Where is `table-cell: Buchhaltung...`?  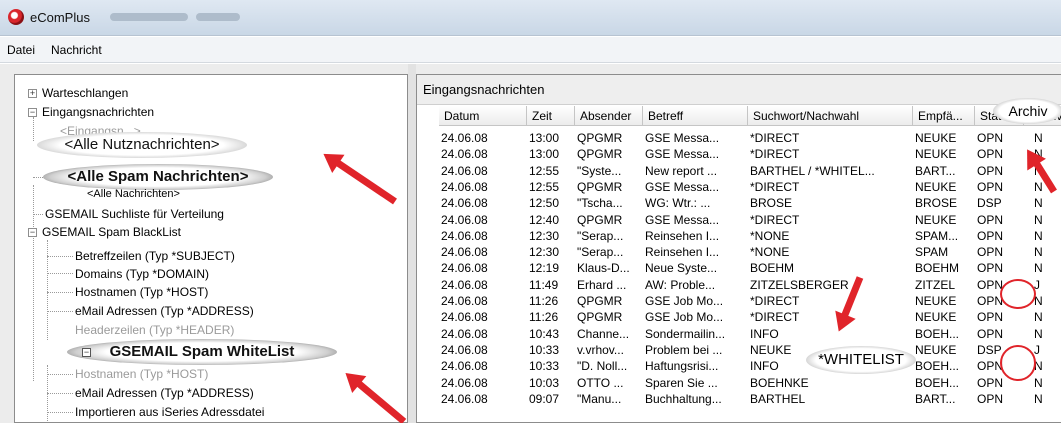 table-cell: Buchhaltung... is located at coordinates (696, 399).